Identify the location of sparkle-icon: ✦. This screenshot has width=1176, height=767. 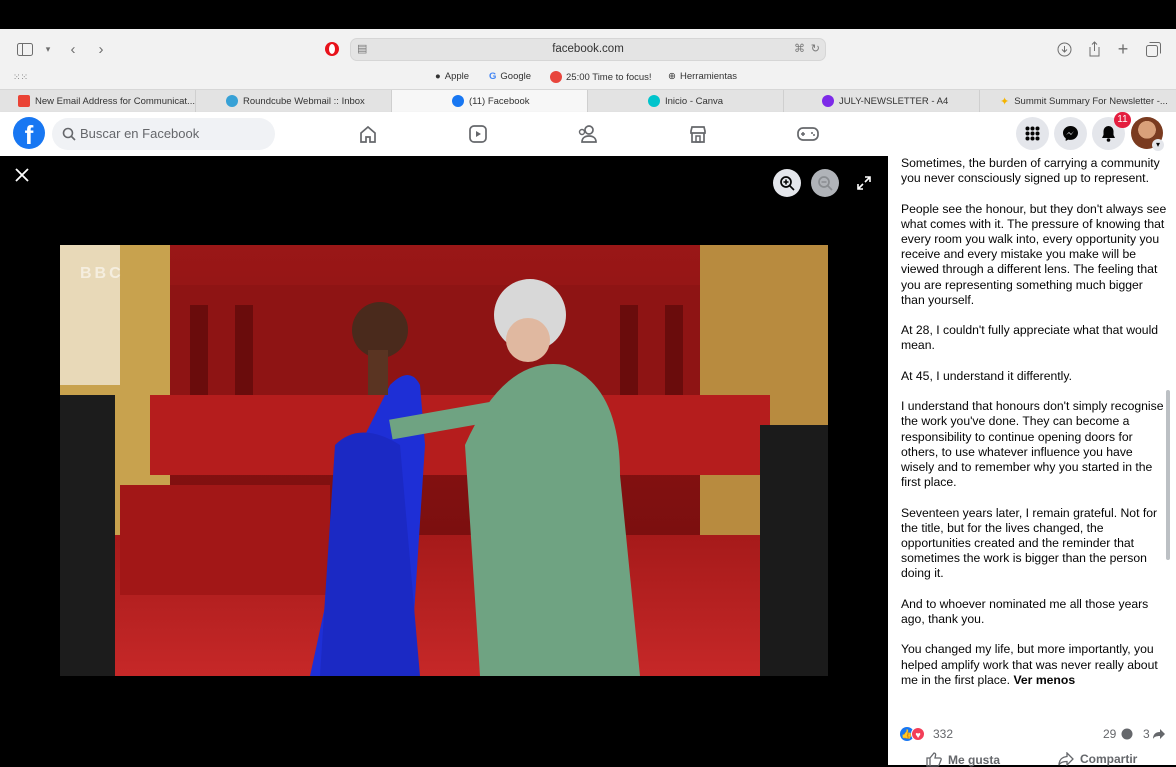
(1005, 101).